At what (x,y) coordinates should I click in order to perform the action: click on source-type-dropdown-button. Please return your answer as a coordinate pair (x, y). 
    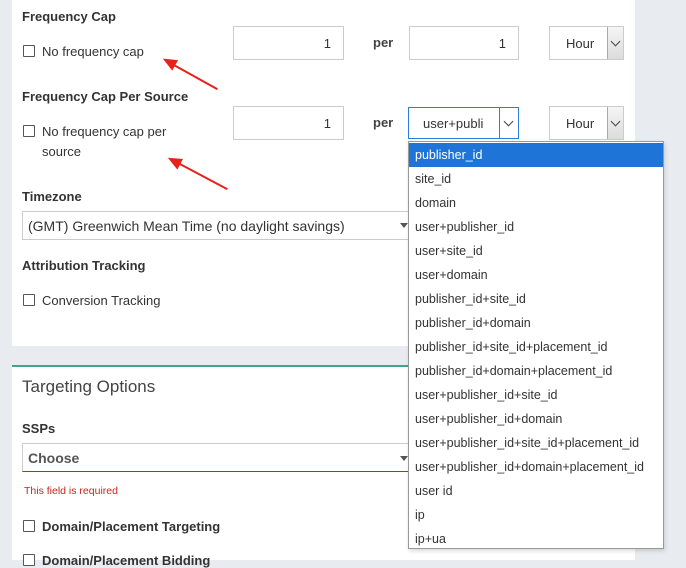
    Looking at the image, I should click on (508, 123).